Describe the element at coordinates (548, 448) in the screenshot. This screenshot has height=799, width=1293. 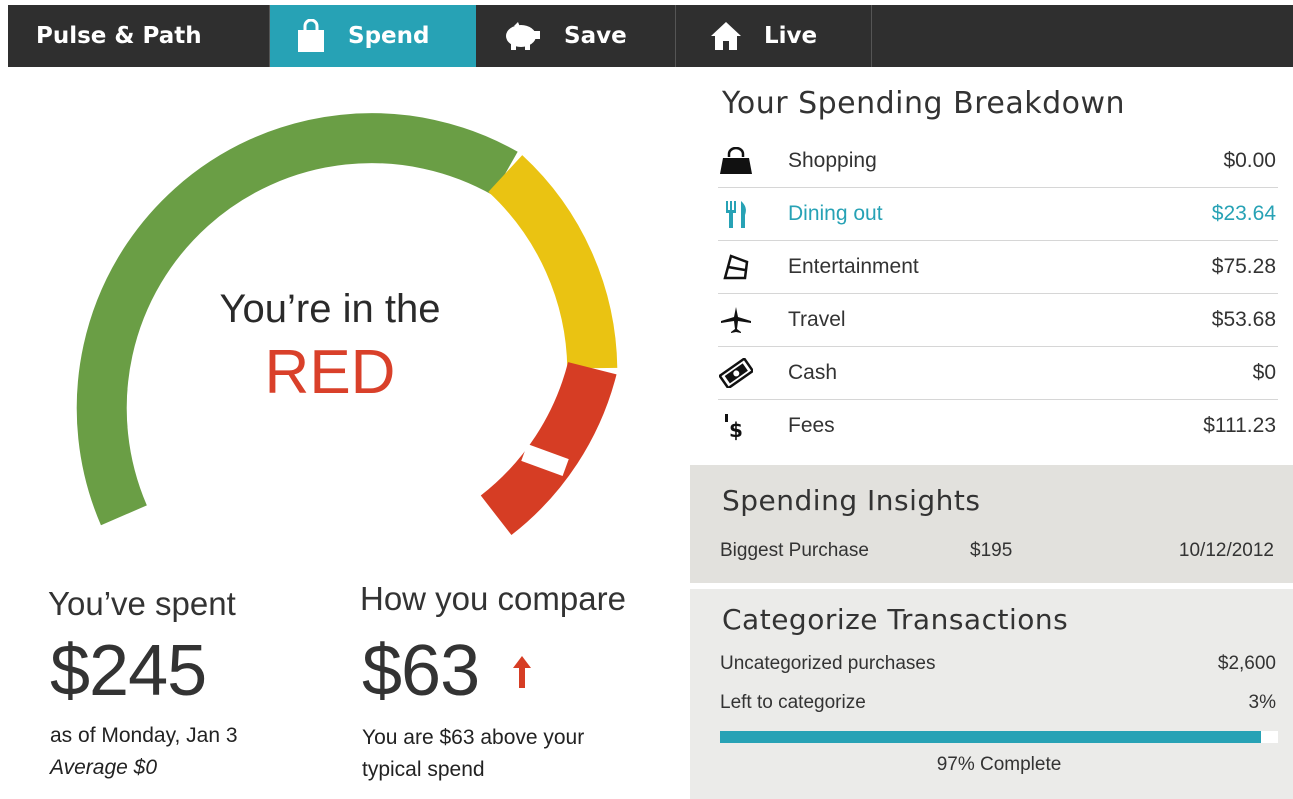
I see `gauge-red-segment` at that location.